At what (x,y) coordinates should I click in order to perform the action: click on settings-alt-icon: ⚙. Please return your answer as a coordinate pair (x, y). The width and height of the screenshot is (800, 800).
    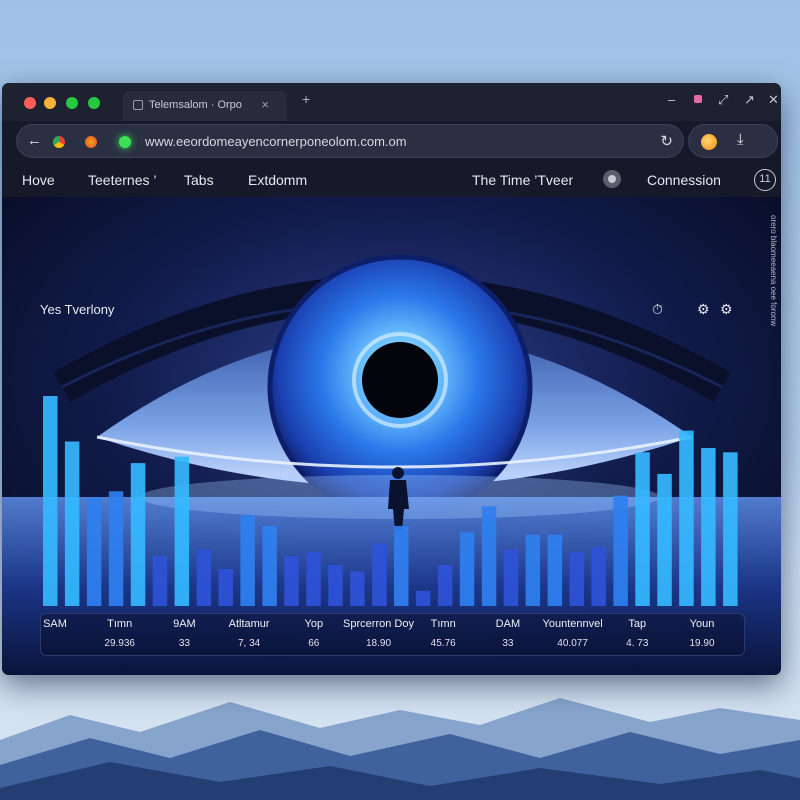
    Looking at the image, I should click on (726, 309).